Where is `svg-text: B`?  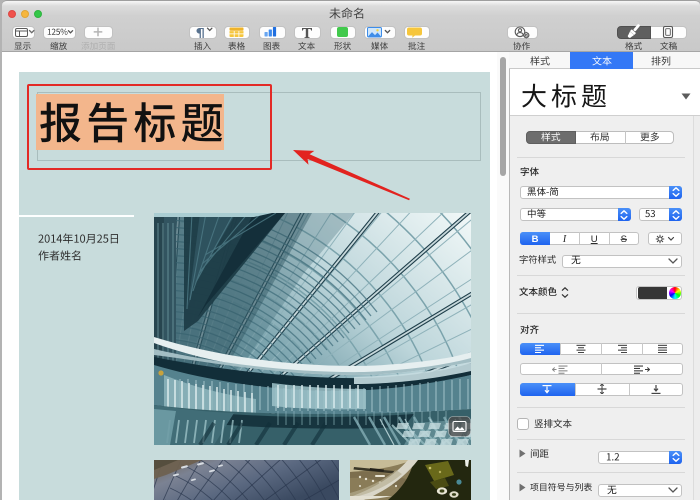
svg-text: B is located at coordinates (535, 239).